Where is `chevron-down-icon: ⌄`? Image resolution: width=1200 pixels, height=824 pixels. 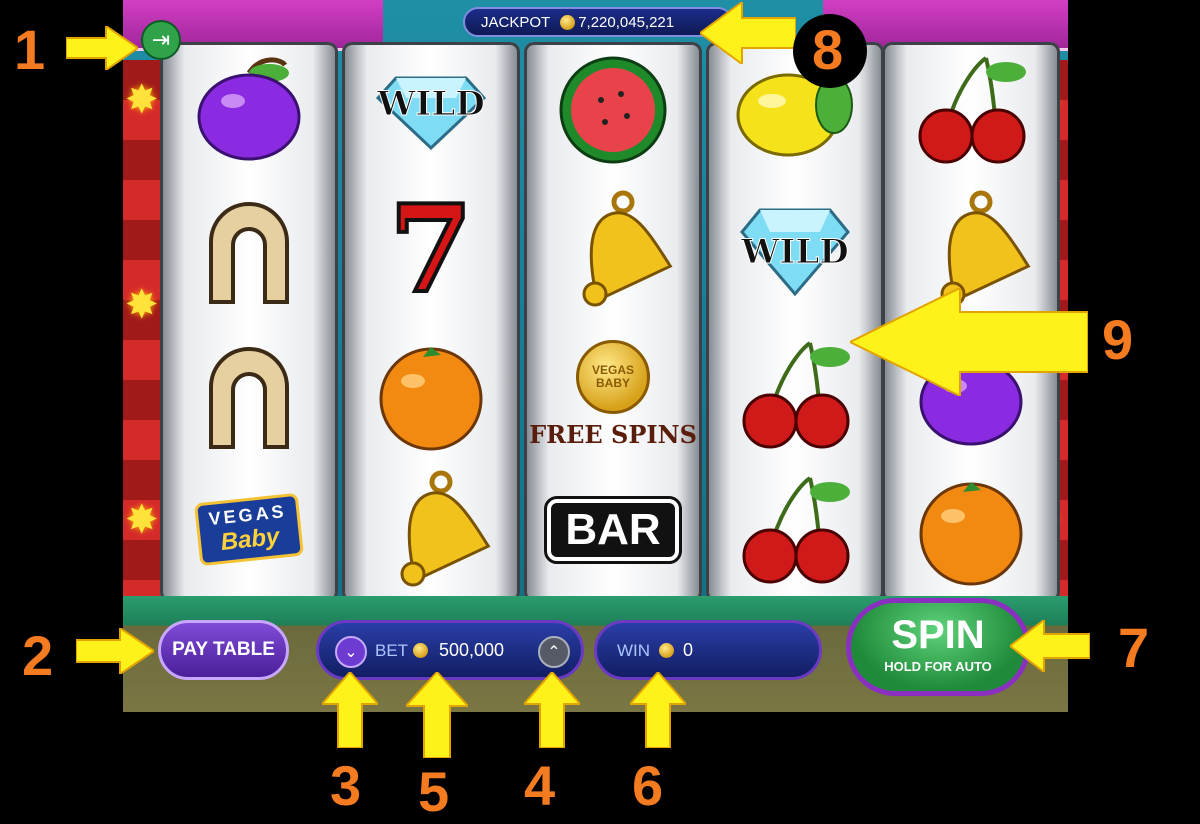 chevron-down-icon: ⌄ is located at coordinates (351, 652).